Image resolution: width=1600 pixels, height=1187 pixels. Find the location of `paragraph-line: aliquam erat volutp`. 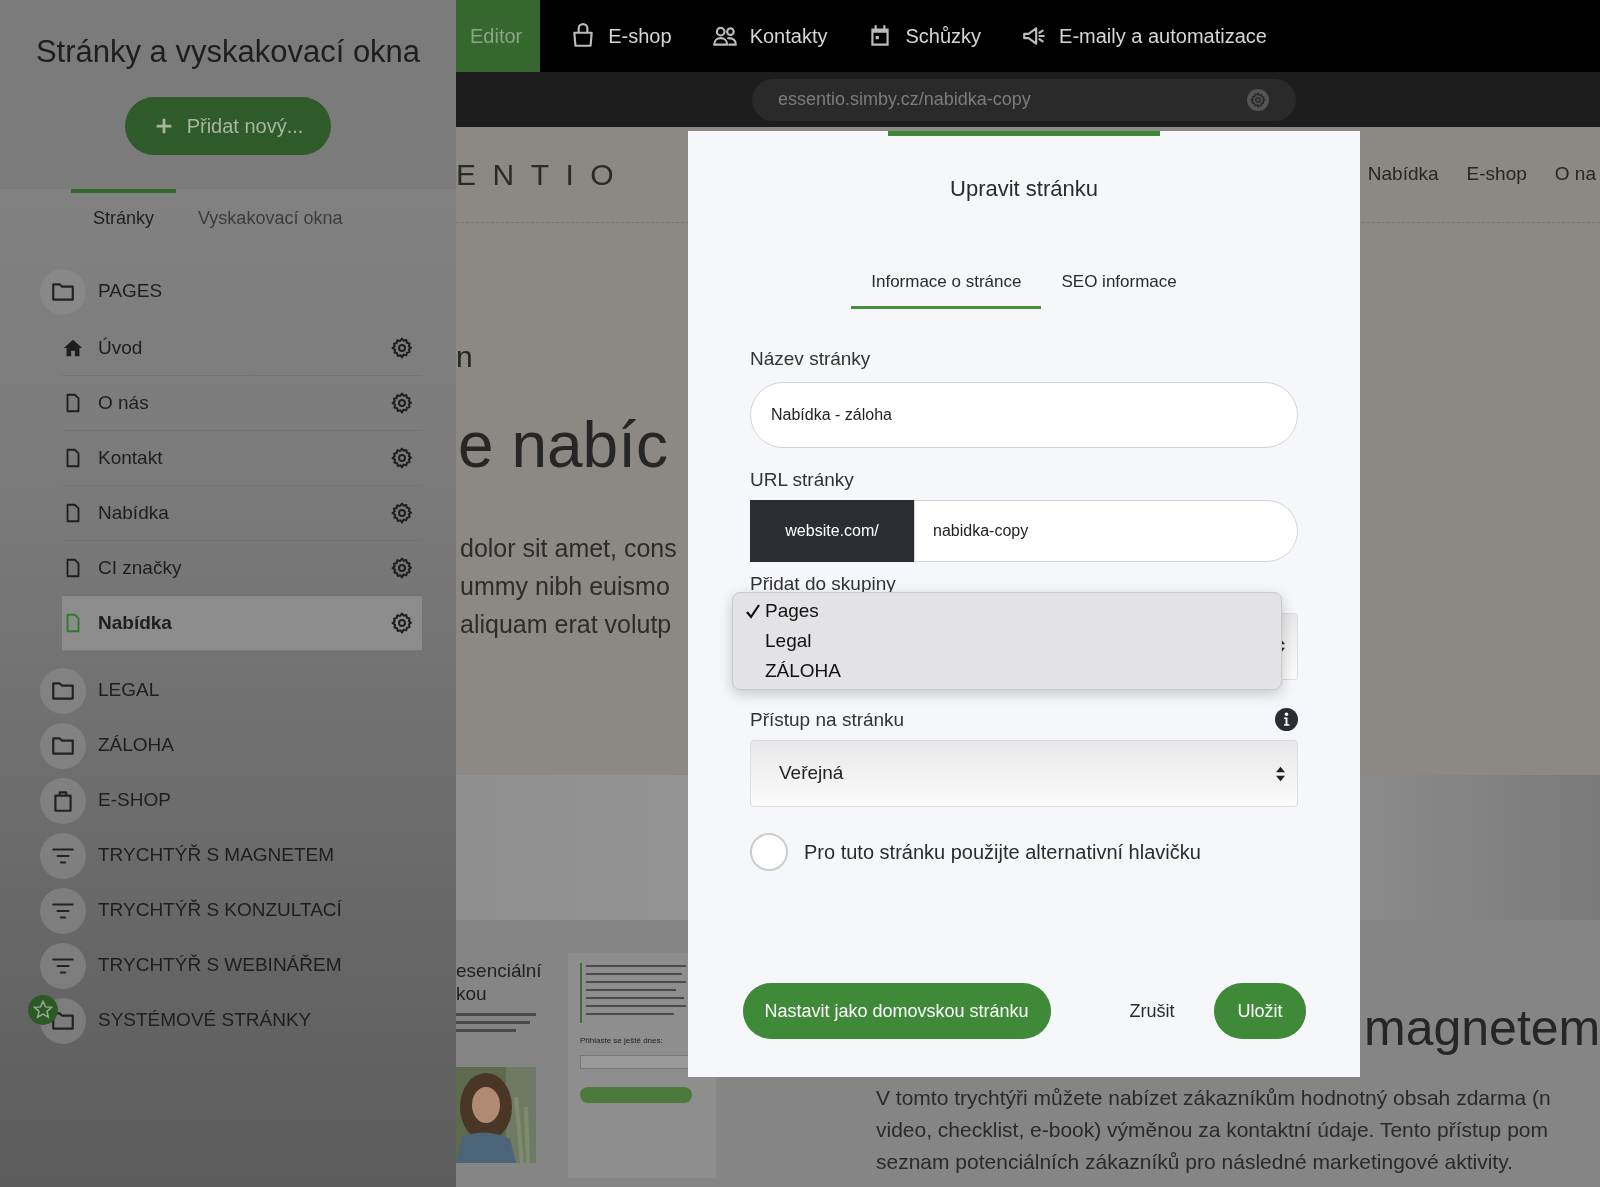

paragraph-line: aliquam erat volutp is located at coordinates (566, 624).